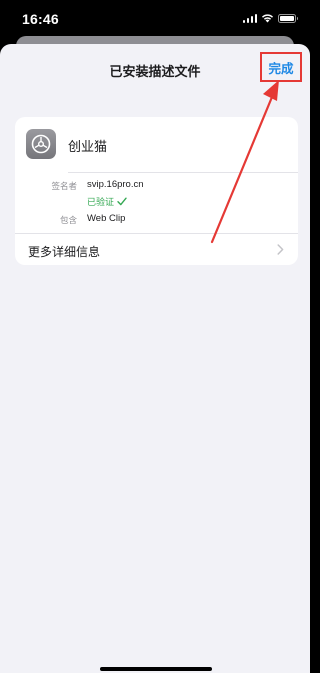 The image size is (320, 673). I want to click on more-details-row: 更多详细信息, so click(156, 249).